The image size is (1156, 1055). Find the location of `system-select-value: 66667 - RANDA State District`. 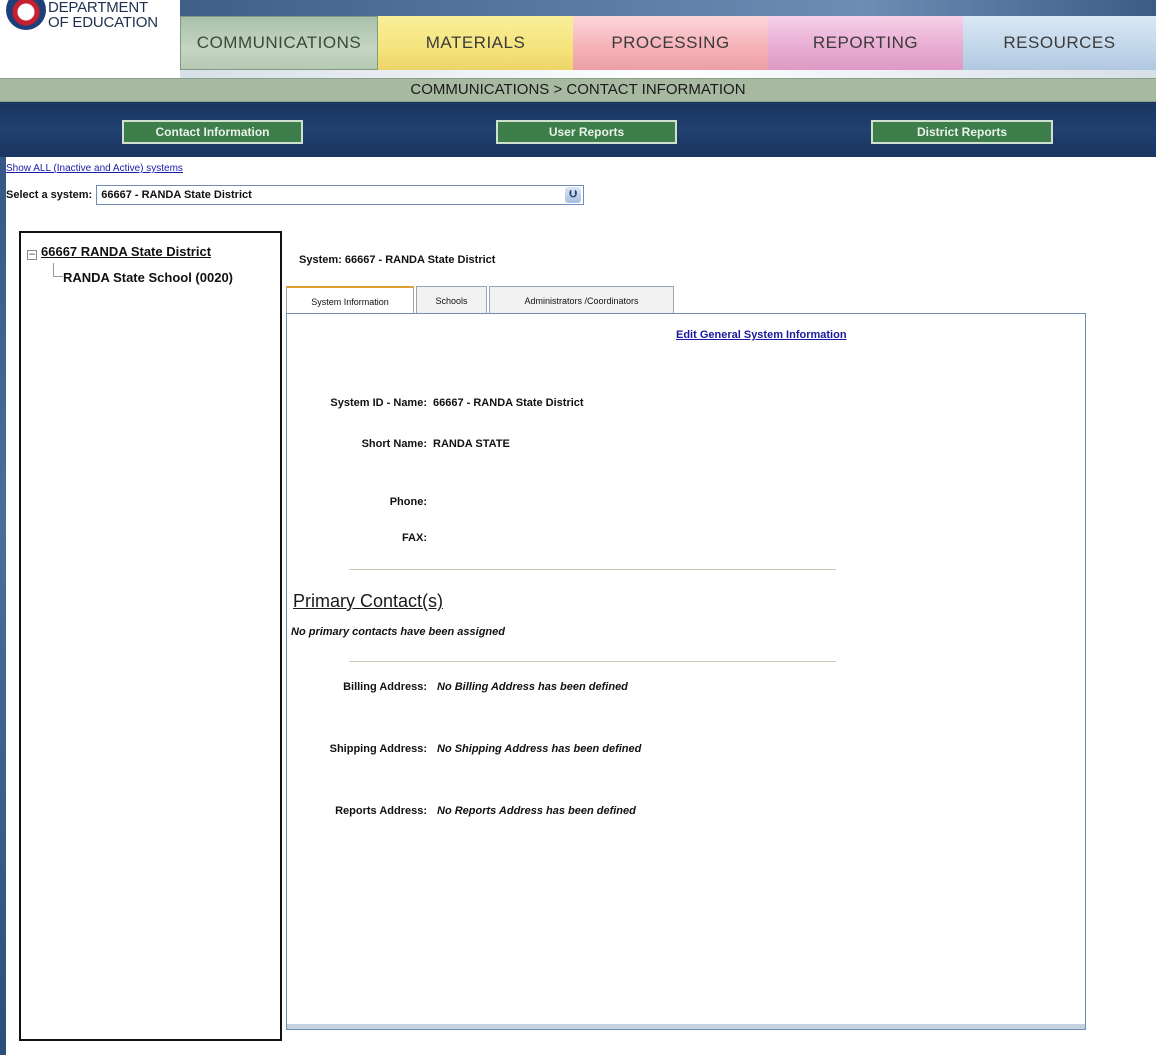

system-select-value: 66667 - RANDA State District is located at coordinates (176, 195).